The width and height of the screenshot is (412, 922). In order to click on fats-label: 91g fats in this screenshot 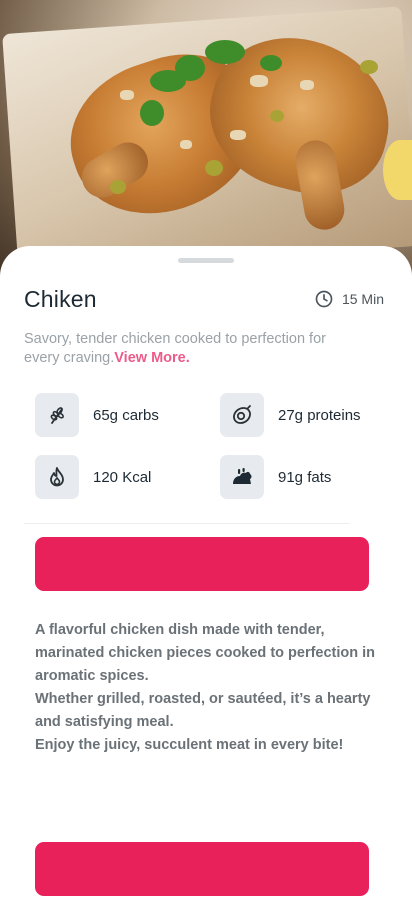, I will do `click(305, 477)`.